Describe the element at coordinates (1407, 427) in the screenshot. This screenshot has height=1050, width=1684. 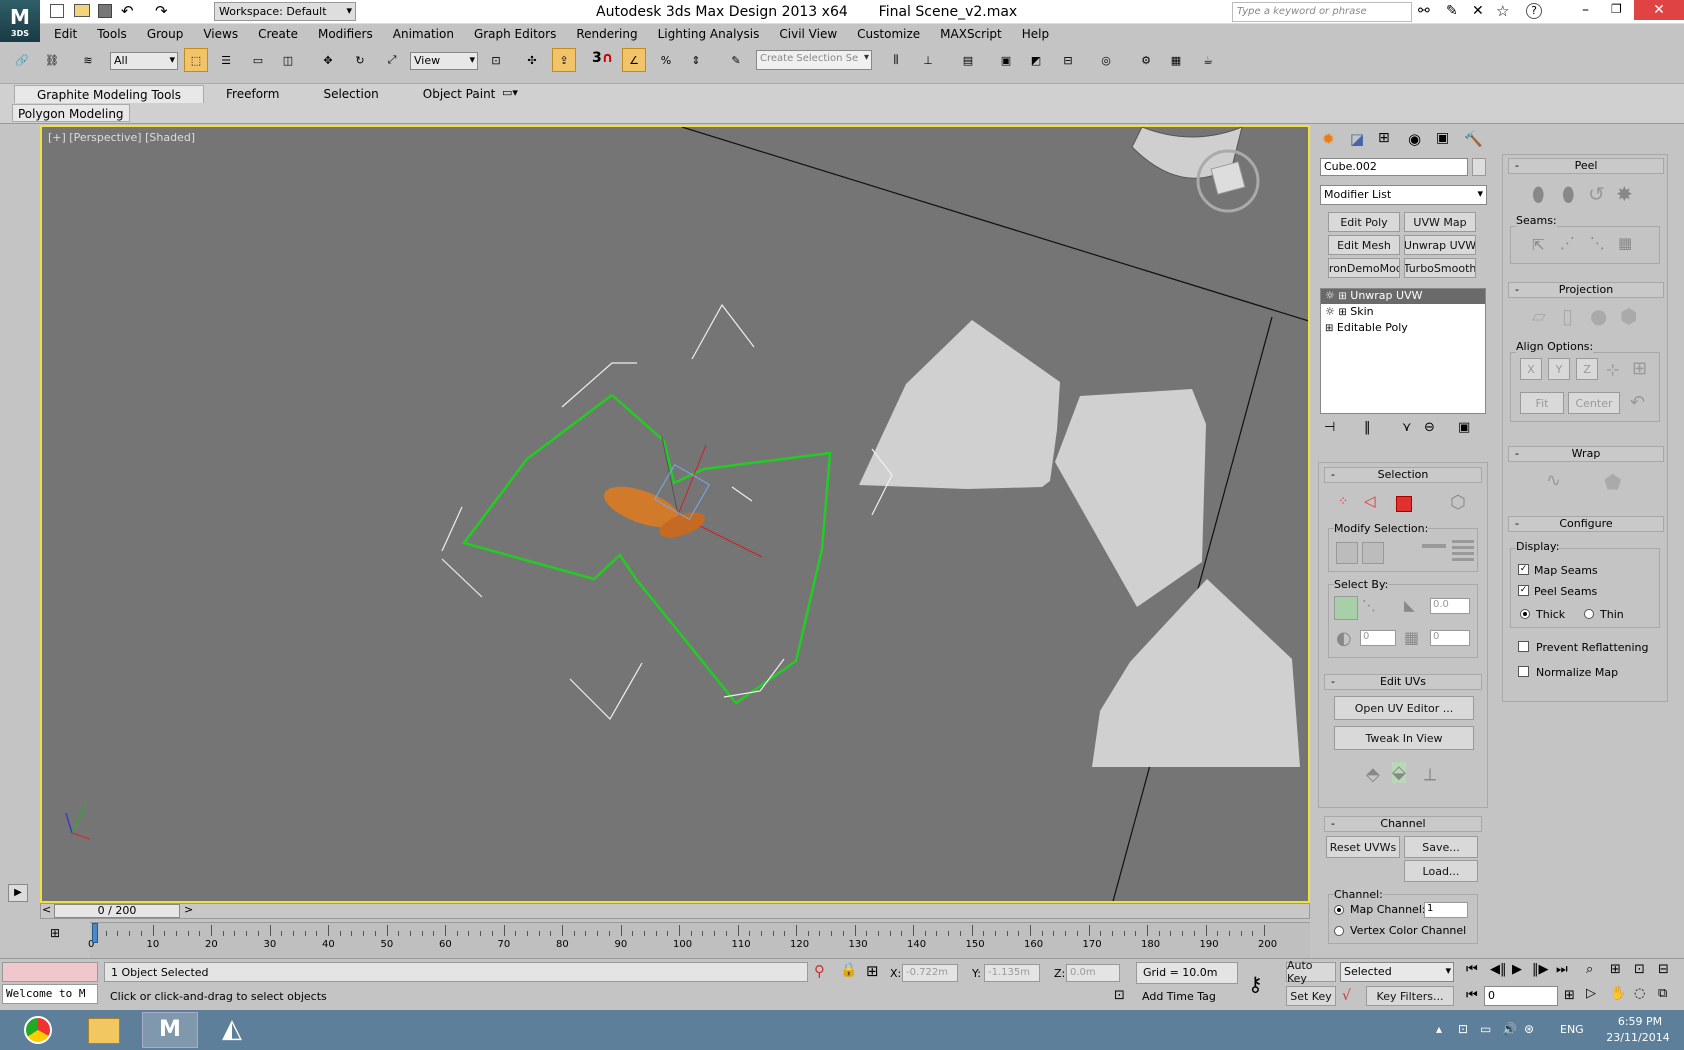
I see `make-unique-icon: ⋎` at that location.